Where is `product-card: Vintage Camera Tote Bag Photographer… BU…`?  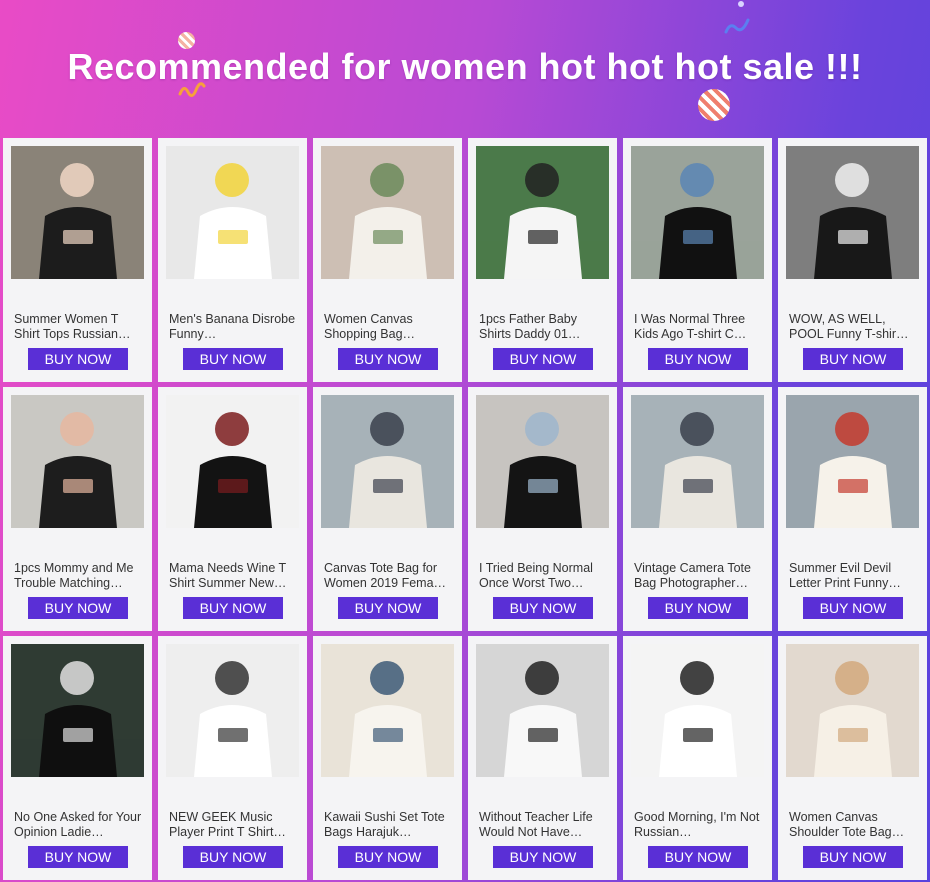 product-card: Vintage Camera Tote Bag Photographer… BU… is located at coordinates (697, 509).